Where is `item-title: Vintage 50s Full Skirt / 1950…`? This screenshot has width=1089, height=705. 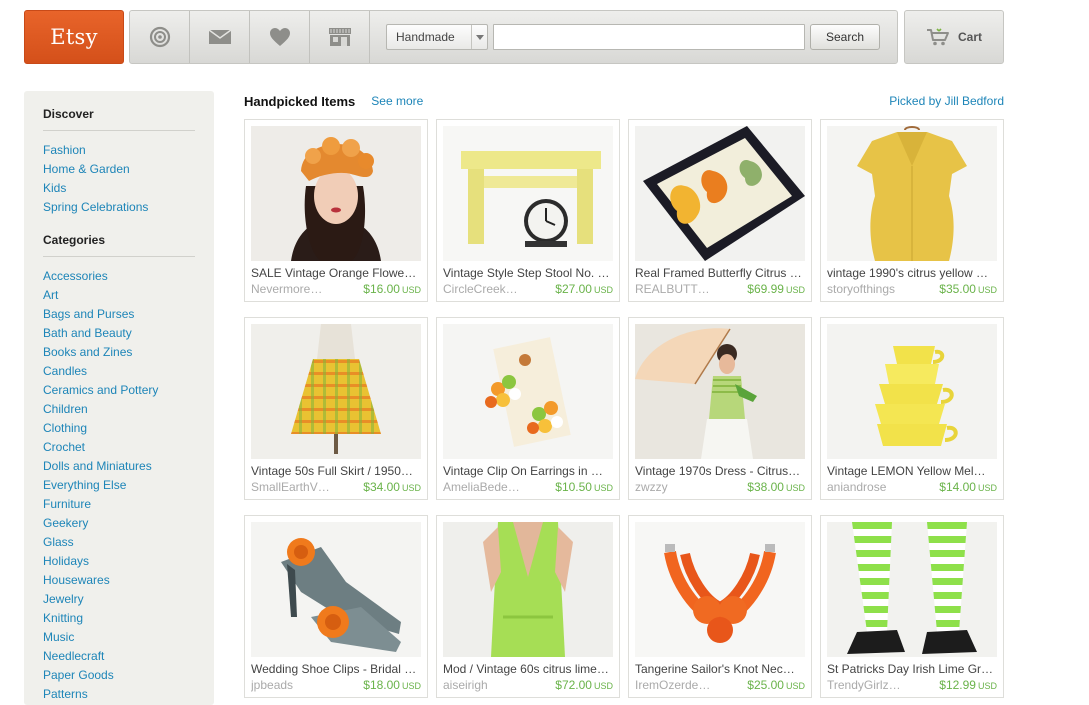 item-title: Vintage 50s Full Skirt / 1950… is located at coordinates (336, 471).